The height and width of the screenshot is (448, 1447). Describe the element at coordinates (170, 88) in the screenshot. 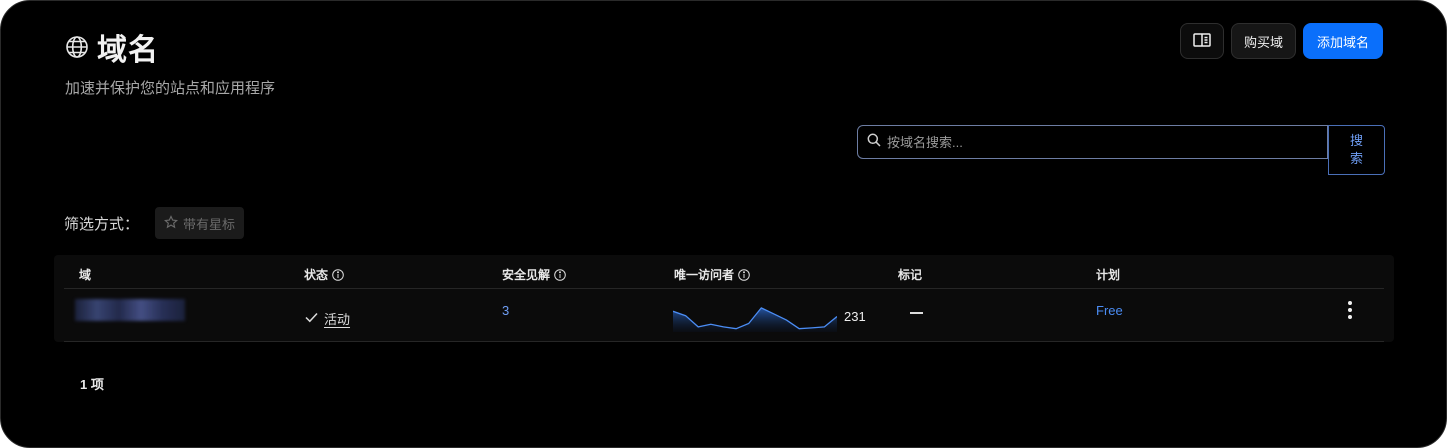

I see `page-subtitle: 加速并保护您的站点和应用程序` at that location.